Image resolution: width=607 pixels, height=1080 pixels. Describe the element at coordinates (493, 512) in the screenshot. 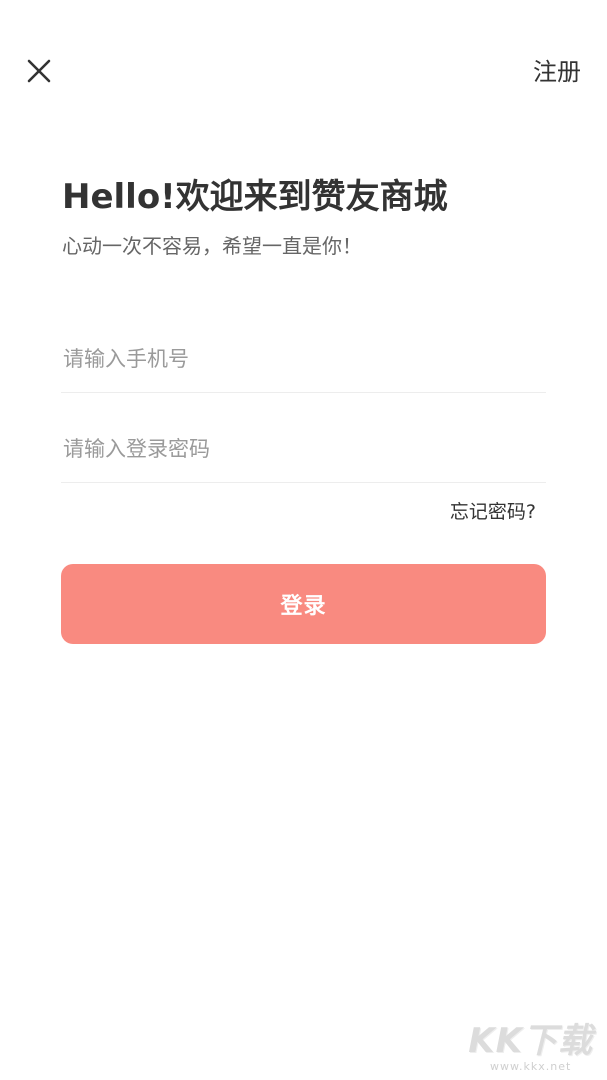

I see `forgot-password-link: 忘记密码?` at that location.